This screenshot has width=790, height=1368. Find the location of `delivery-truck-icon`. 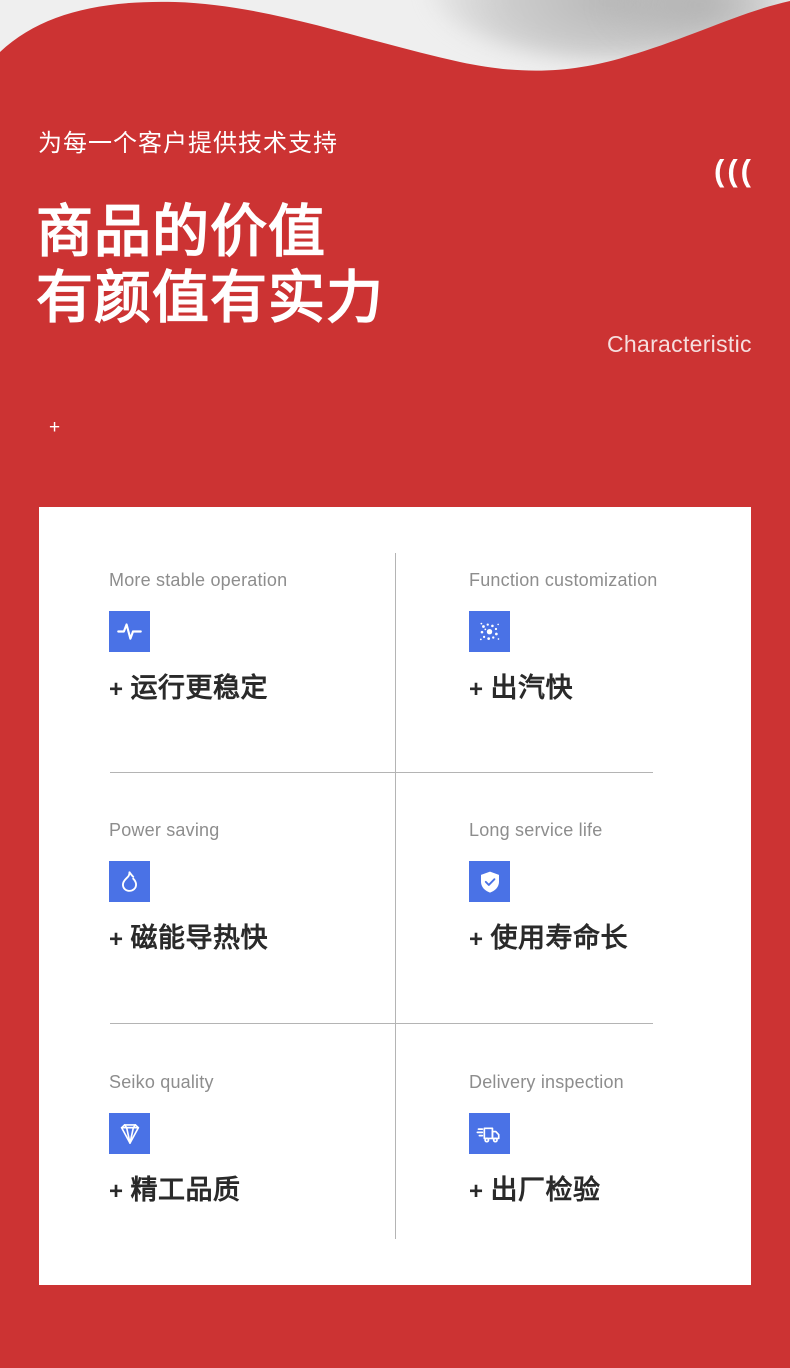

delivery-truck-icon is located at coordinates (489, 1133).